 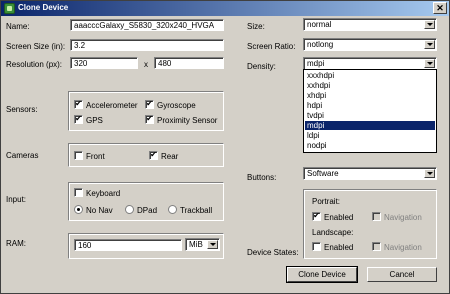 I want to click on density-option: tvdpi, so click(x=370, y=115).